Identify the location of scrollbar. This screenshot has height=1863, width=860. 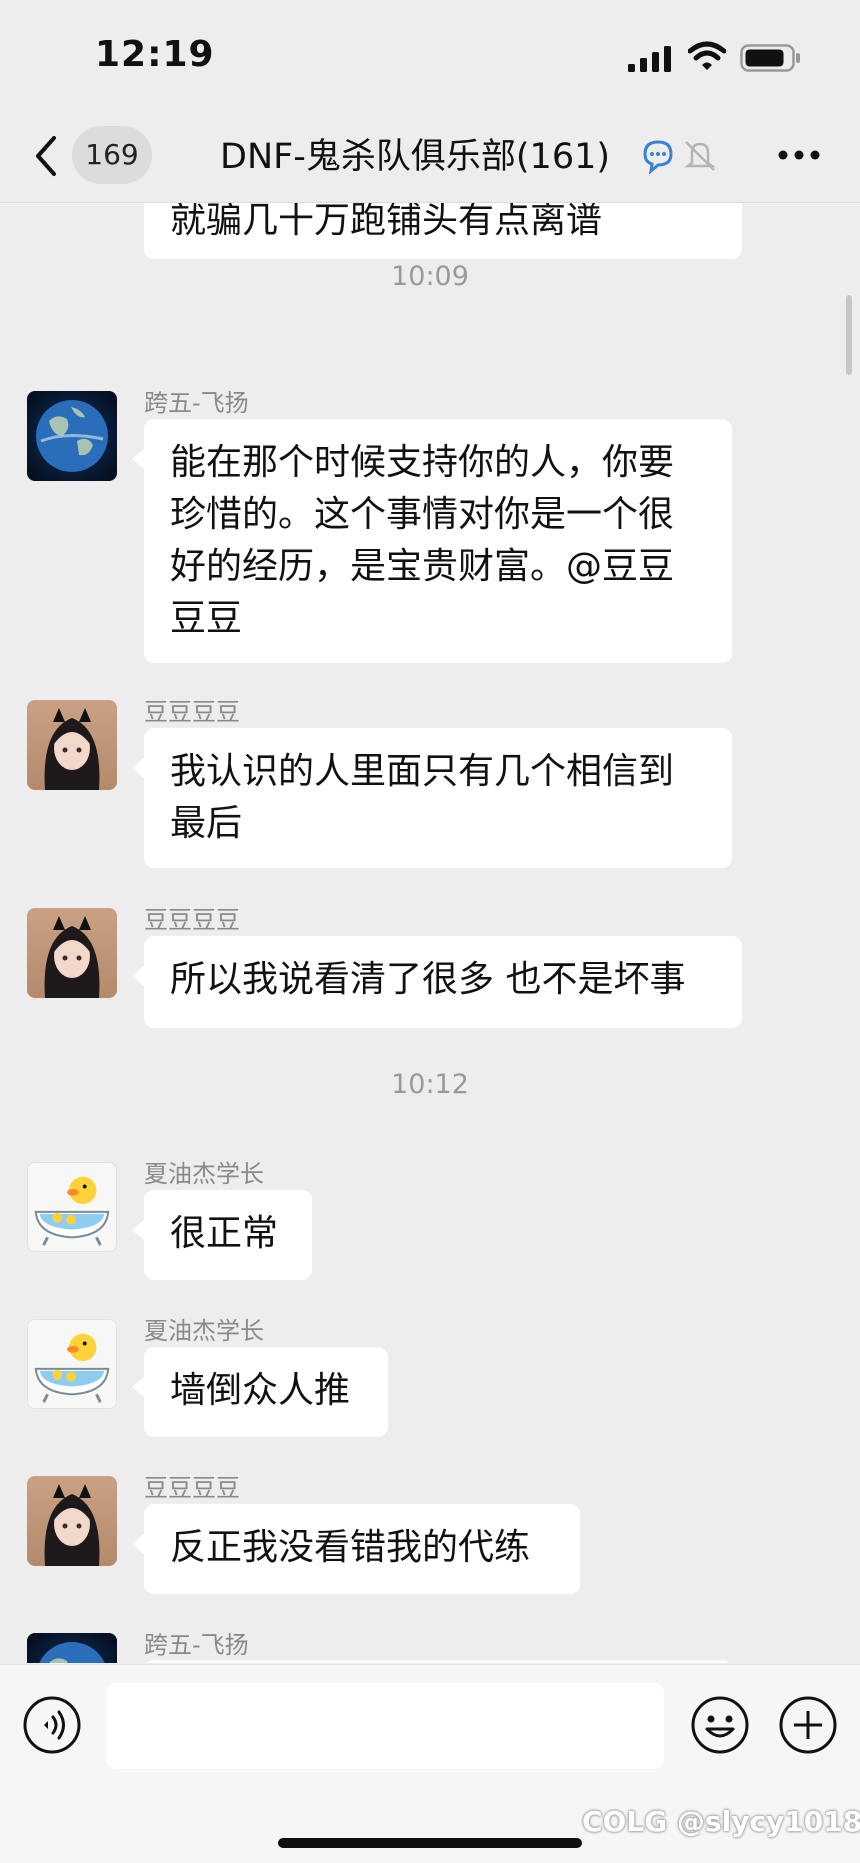
(849, 335).